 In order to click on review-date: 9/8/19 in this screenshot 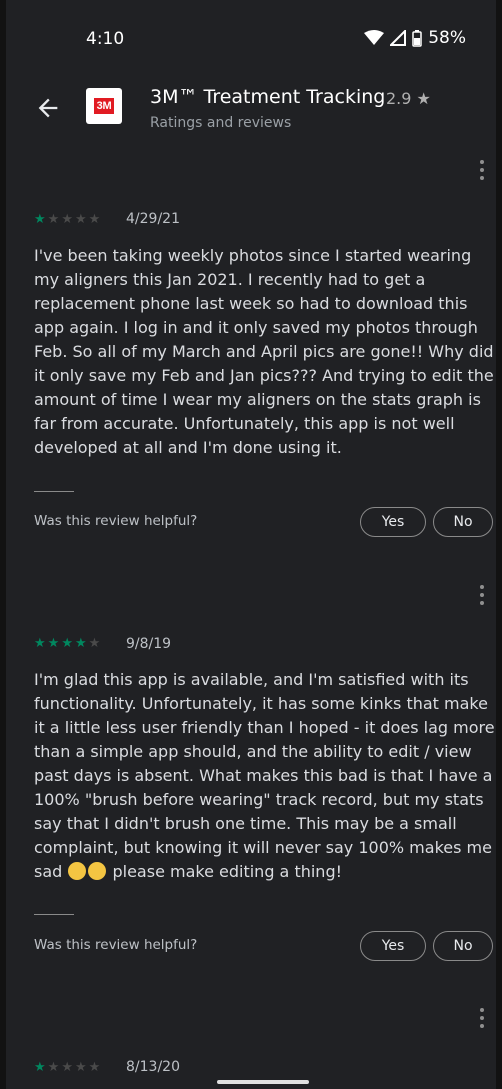, I will do `click(149, 644)`.